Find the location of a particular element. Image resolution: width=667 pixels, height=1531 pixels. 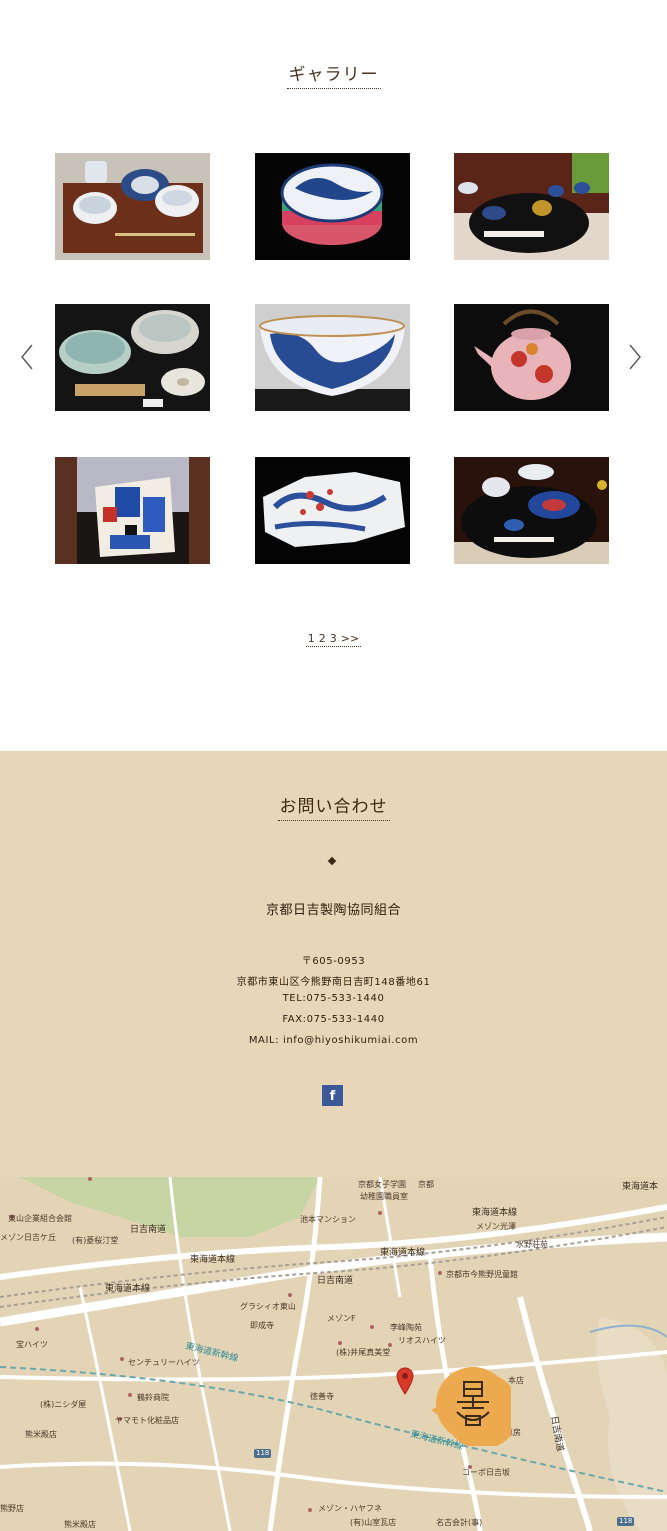

map-label: (有)山室瓦店 is located at coordinates (373, 1522).